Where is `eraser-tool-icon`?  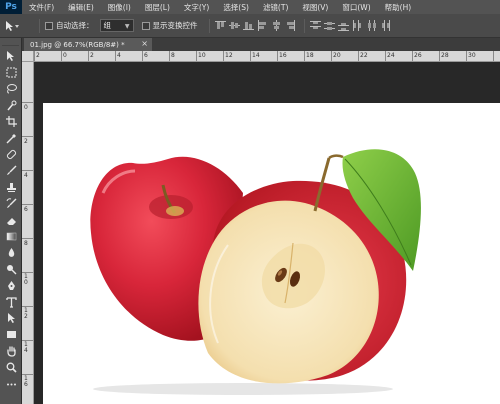
eraser-tool-icon is located at coordinates (11, 220).